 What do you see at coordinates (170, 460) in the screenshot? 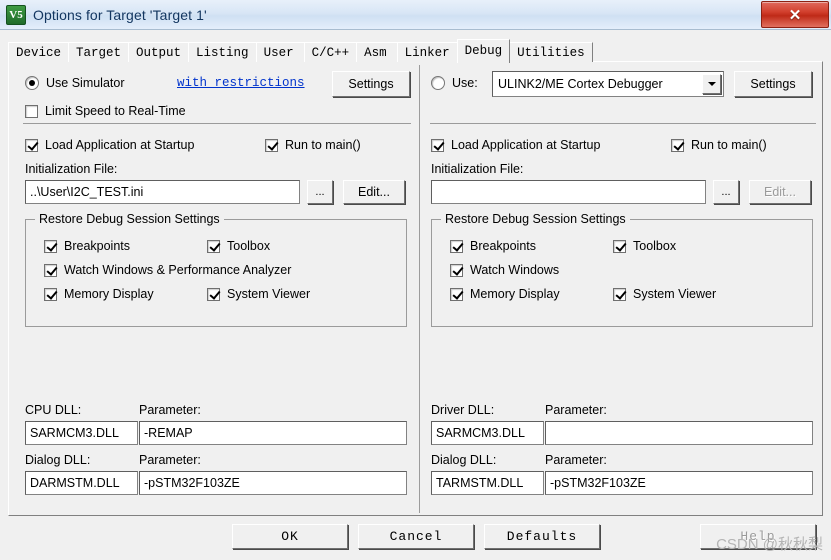
I see `sim-dialog-param-caption: Parameter:` at bounding box center [170, 460].